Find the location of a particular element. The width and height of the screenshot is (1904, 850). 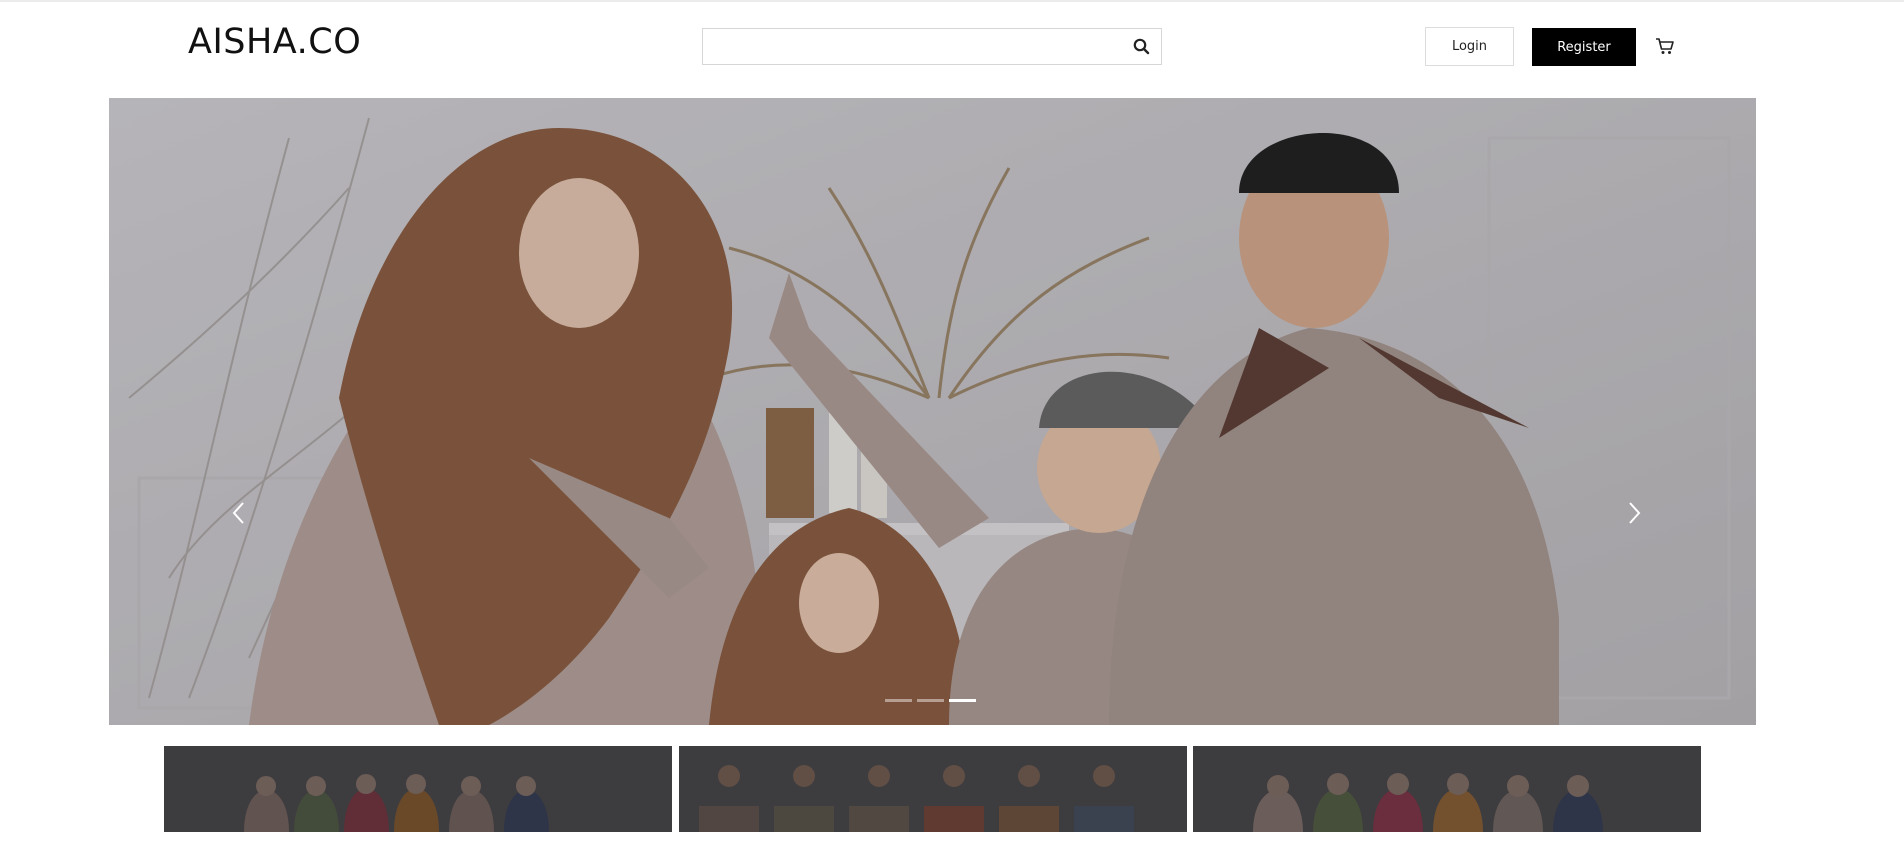

carousel-indicators is located at coordinates (930, 700).